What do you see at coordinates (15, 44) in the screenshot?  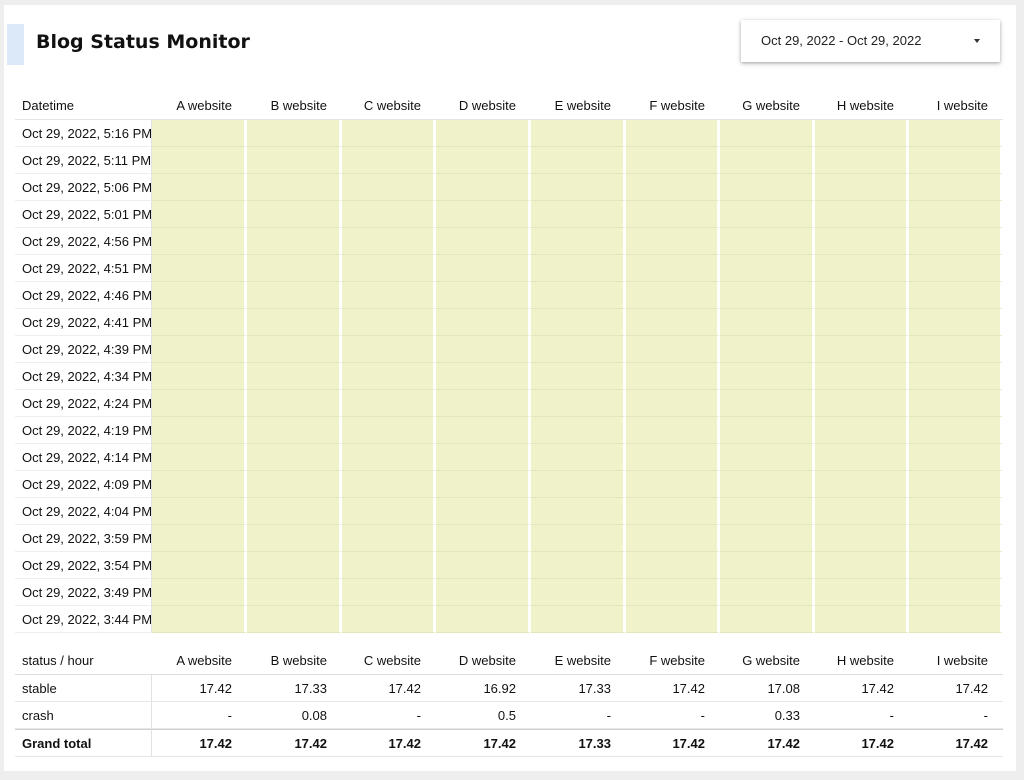 I see `title-accent-bar` at bounding box center [15, 44].